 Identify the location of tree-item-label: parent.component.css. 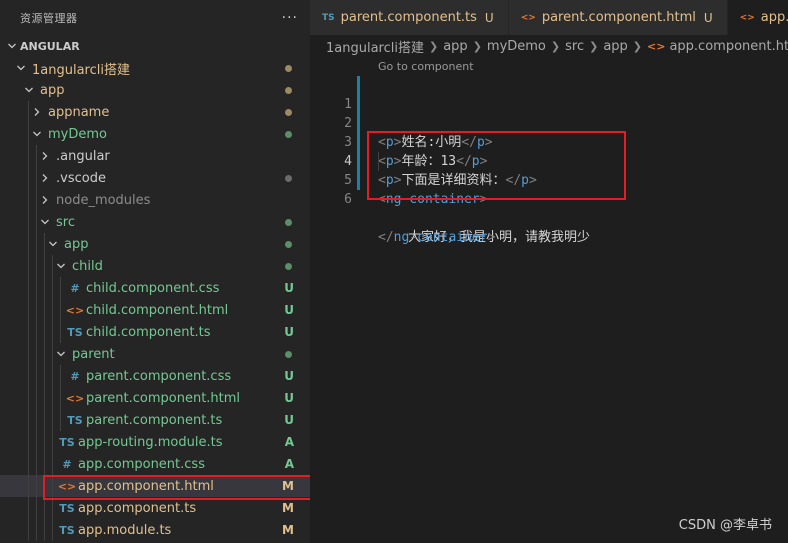
(159, 376).